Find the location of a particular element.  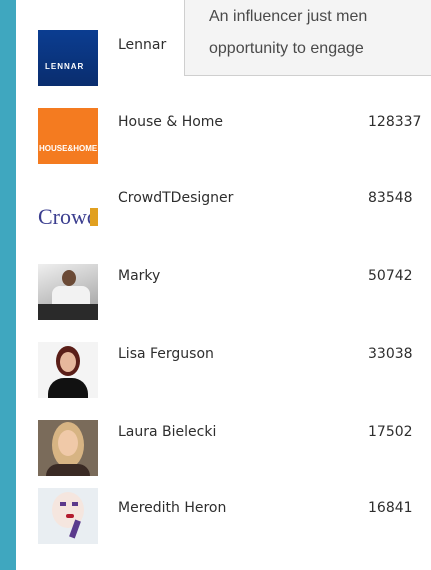

influencer-name: Laura Bielecki is located at coordinates (167, 432).